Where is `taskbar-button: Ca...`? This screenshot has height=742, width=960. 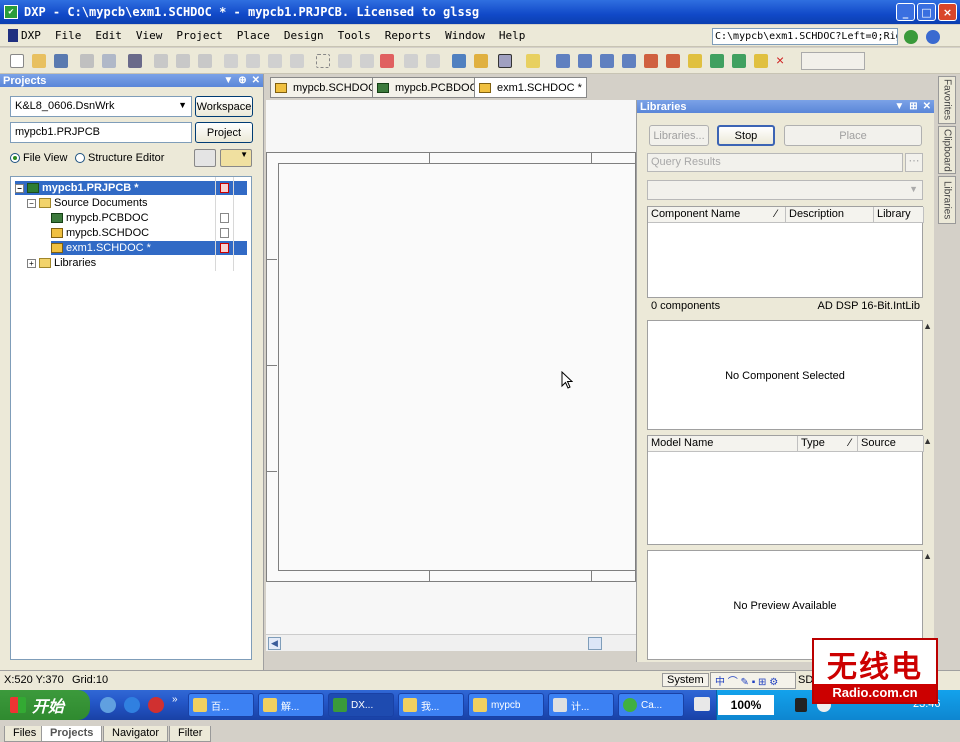
taskbar-button: Ca... is located at coordinates (651, 705).